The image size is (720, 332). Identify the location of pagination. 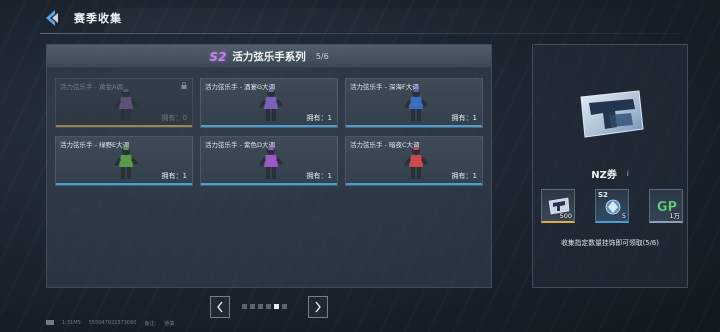
(270, 307).